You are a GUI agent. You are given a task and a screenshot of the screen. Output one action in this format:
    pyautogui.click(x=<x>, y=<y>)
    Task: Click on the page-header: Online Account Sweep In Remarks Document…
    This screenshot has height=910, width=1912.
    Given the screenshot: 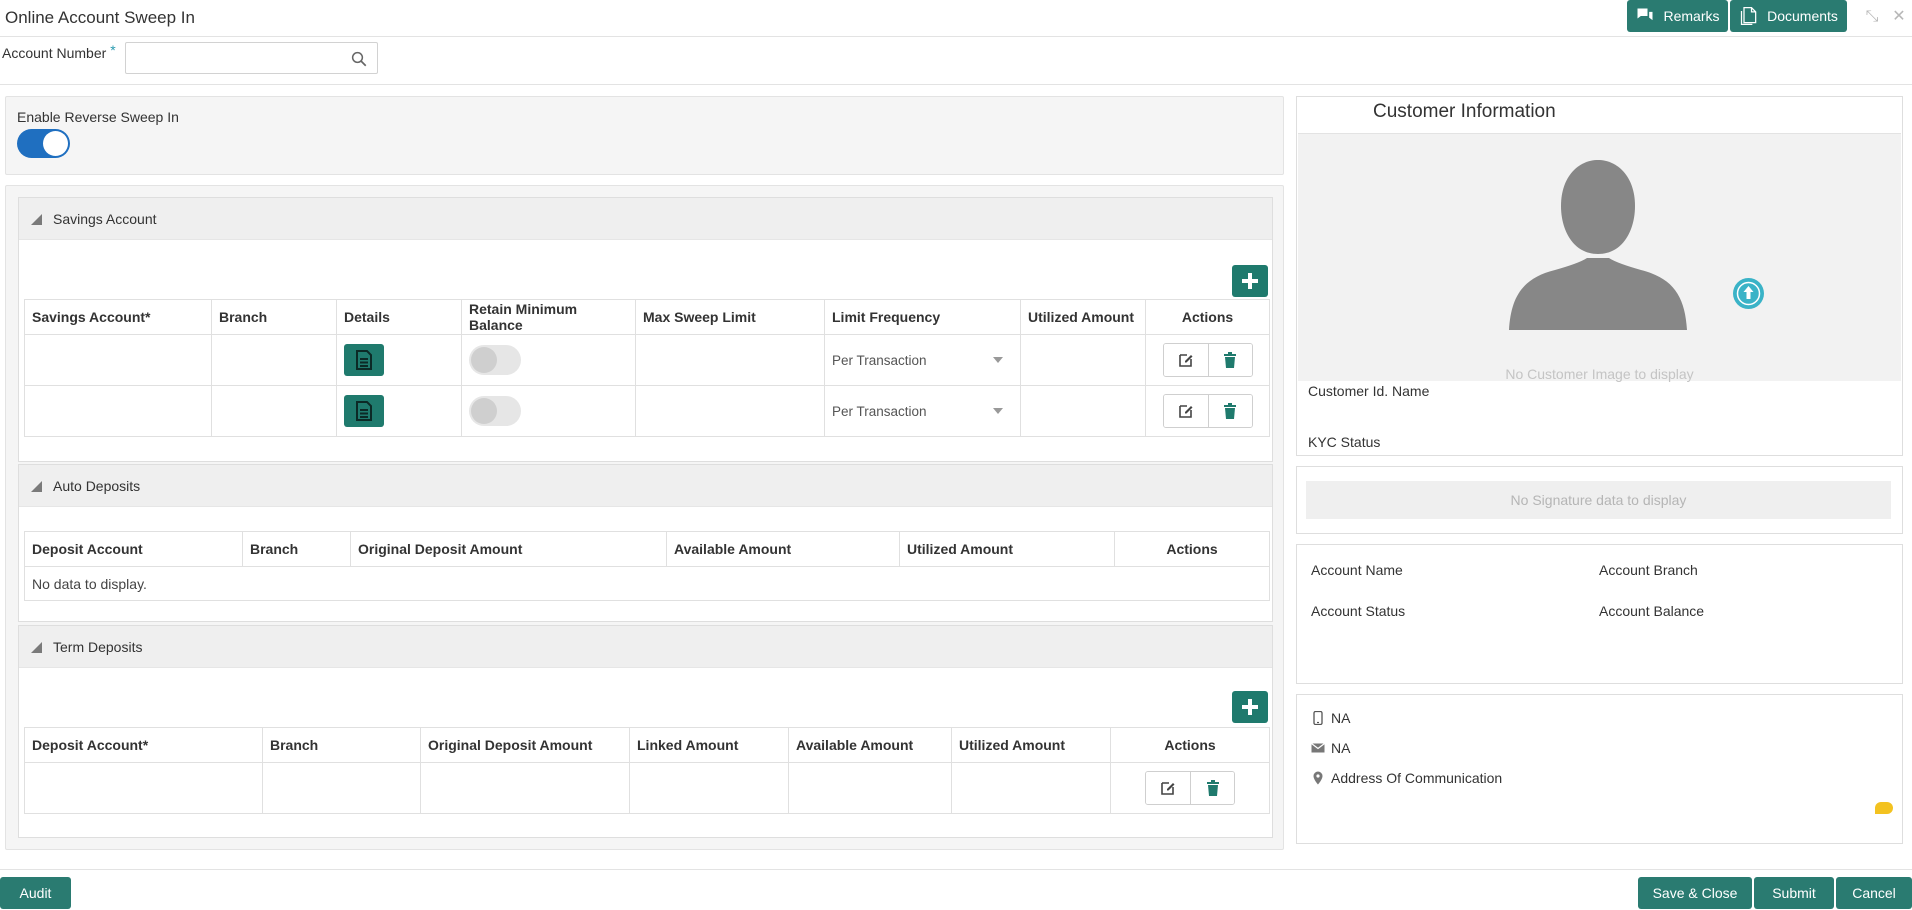 What is the action you would take?
    pyautogui.click(x=956, y=18)
    